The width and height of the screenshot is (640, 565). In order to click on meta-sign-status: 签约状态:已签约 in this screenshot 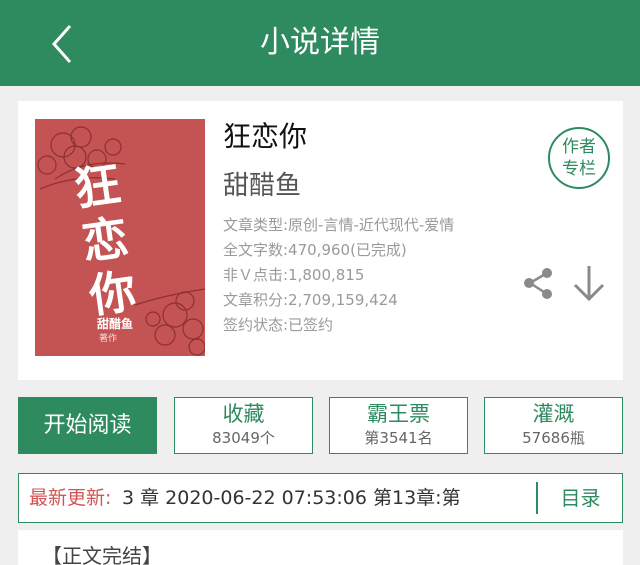, I will do `click(278, 325)`.